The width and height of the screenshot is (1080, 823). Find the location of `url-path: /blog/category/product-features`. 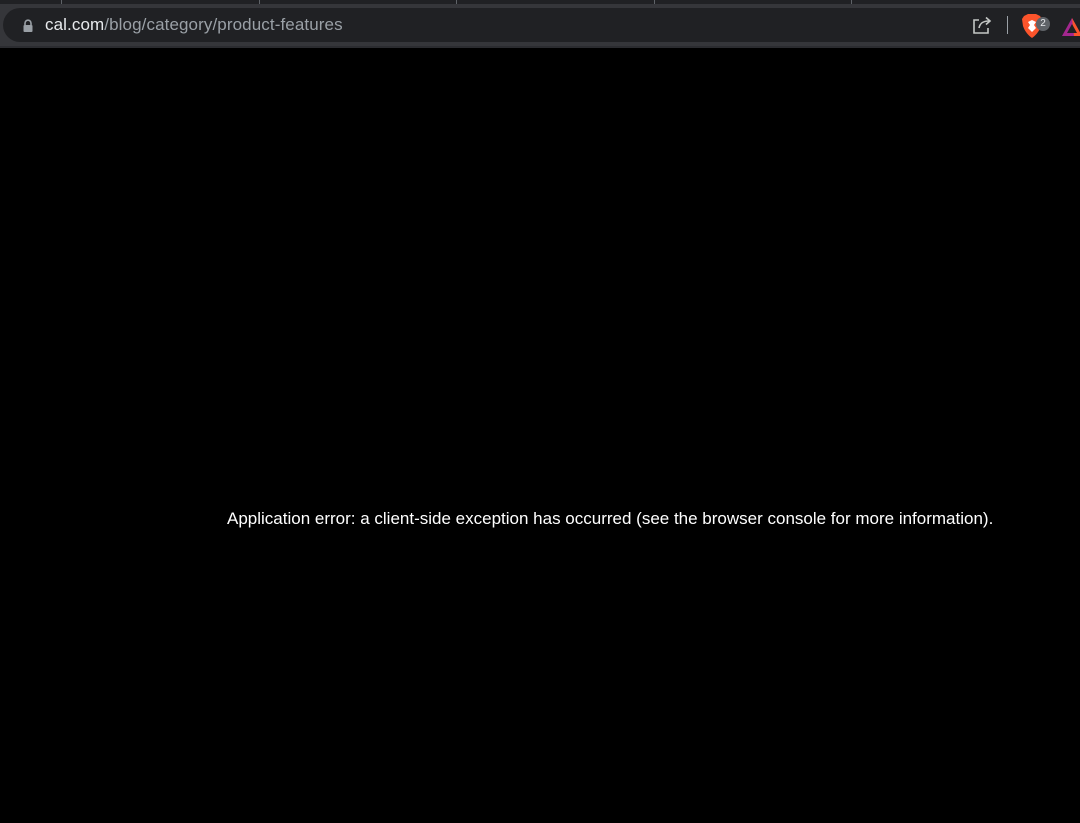

url-path: /blog/category/product-features is located at coordinates (223, 24).